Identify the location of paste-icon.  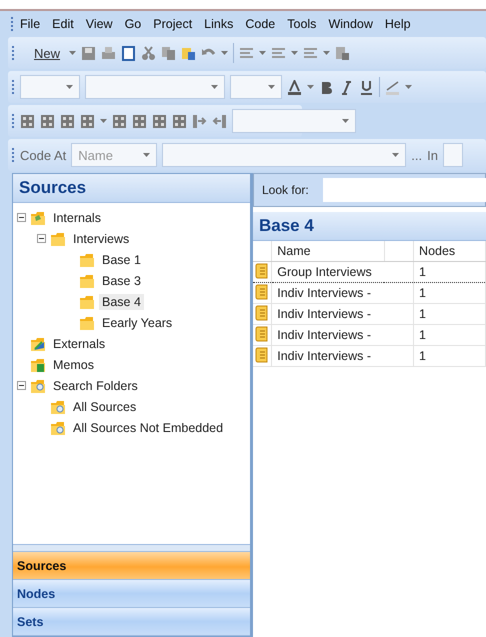
(188, 53).